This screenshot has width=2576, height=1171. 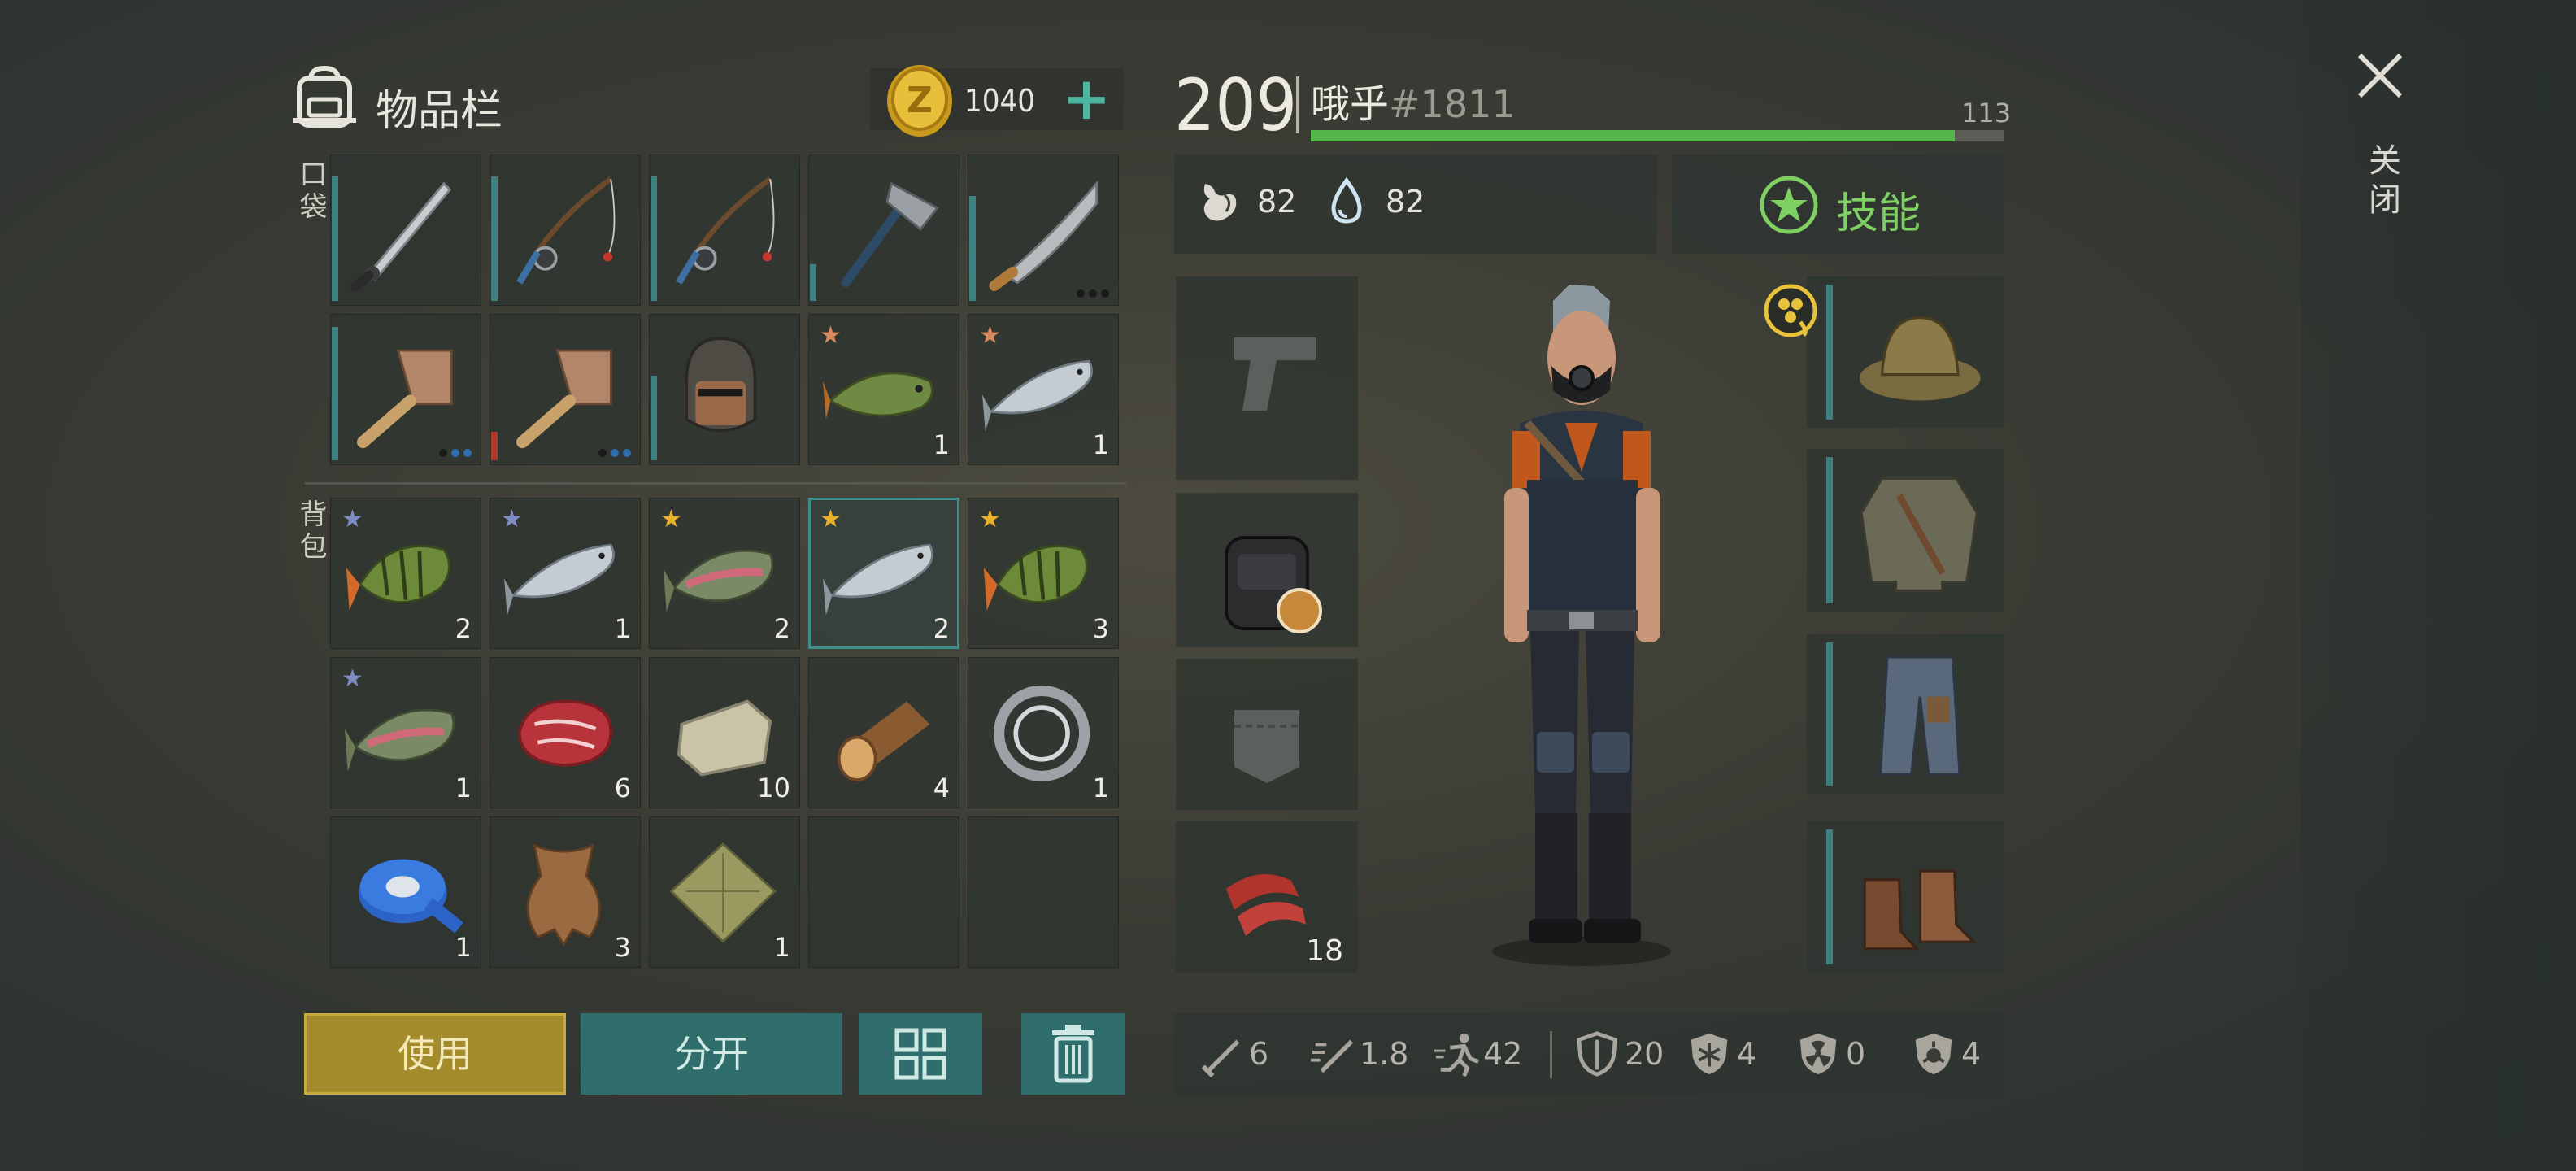 I want to click on trash-button, so click(x=1073, y=1054).